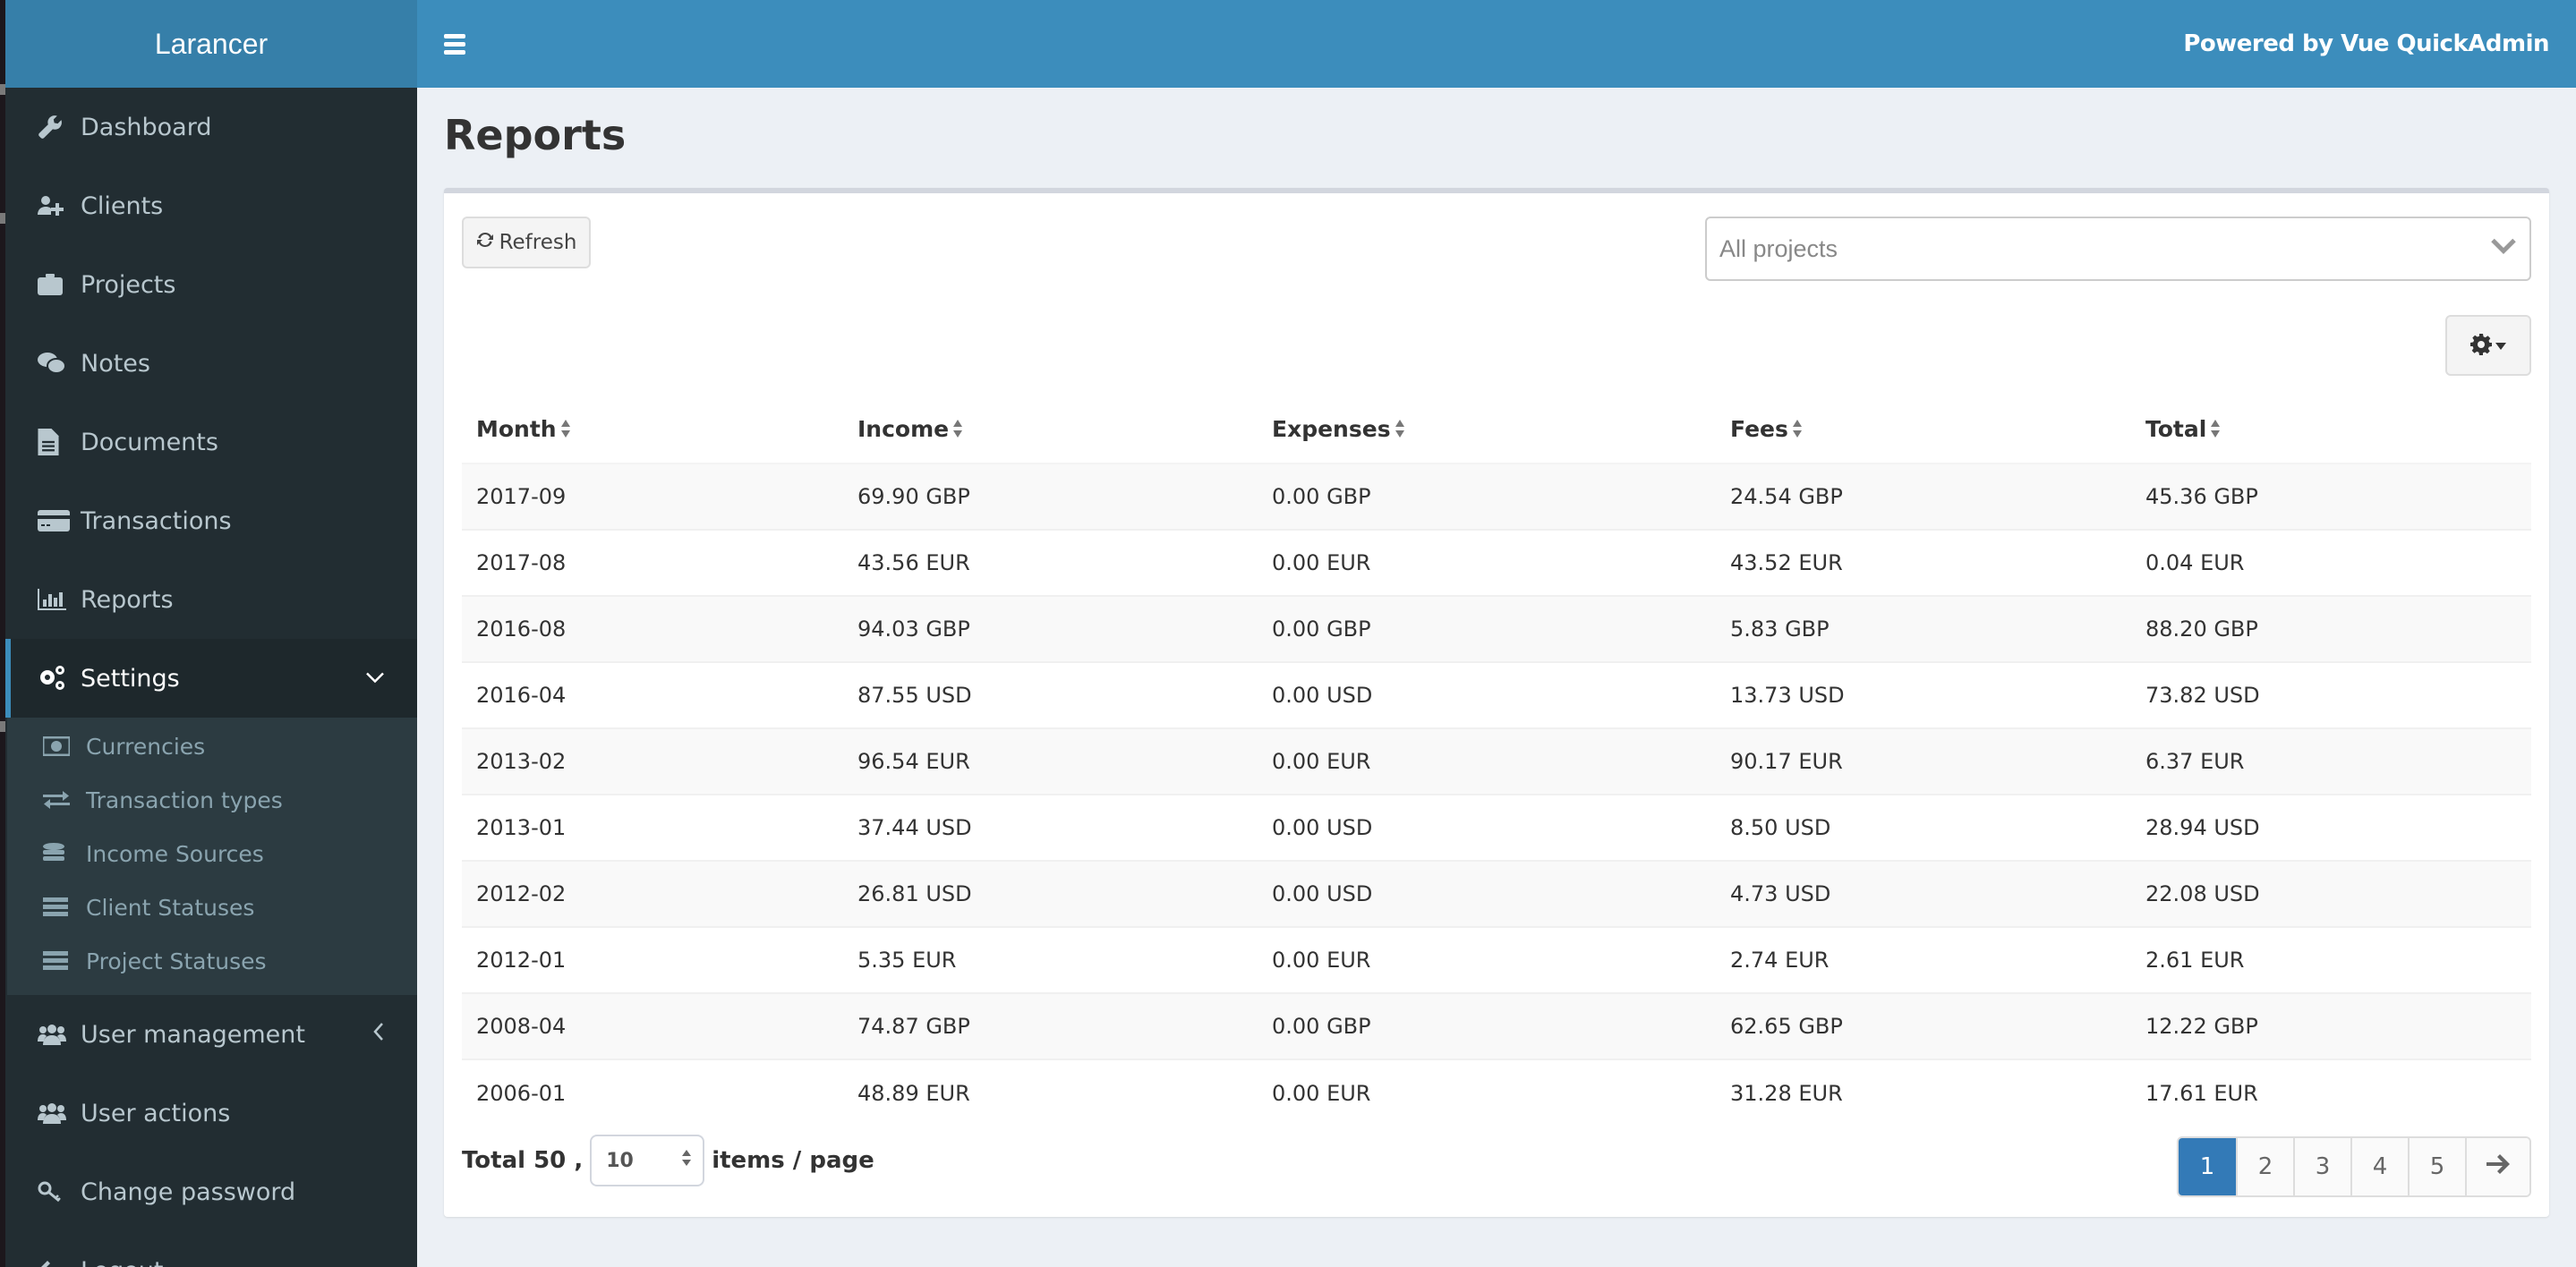  Describe the element at coordinates (211, 206) in the screenshot. I see `sidebar-item-clients: Clients` at that location.